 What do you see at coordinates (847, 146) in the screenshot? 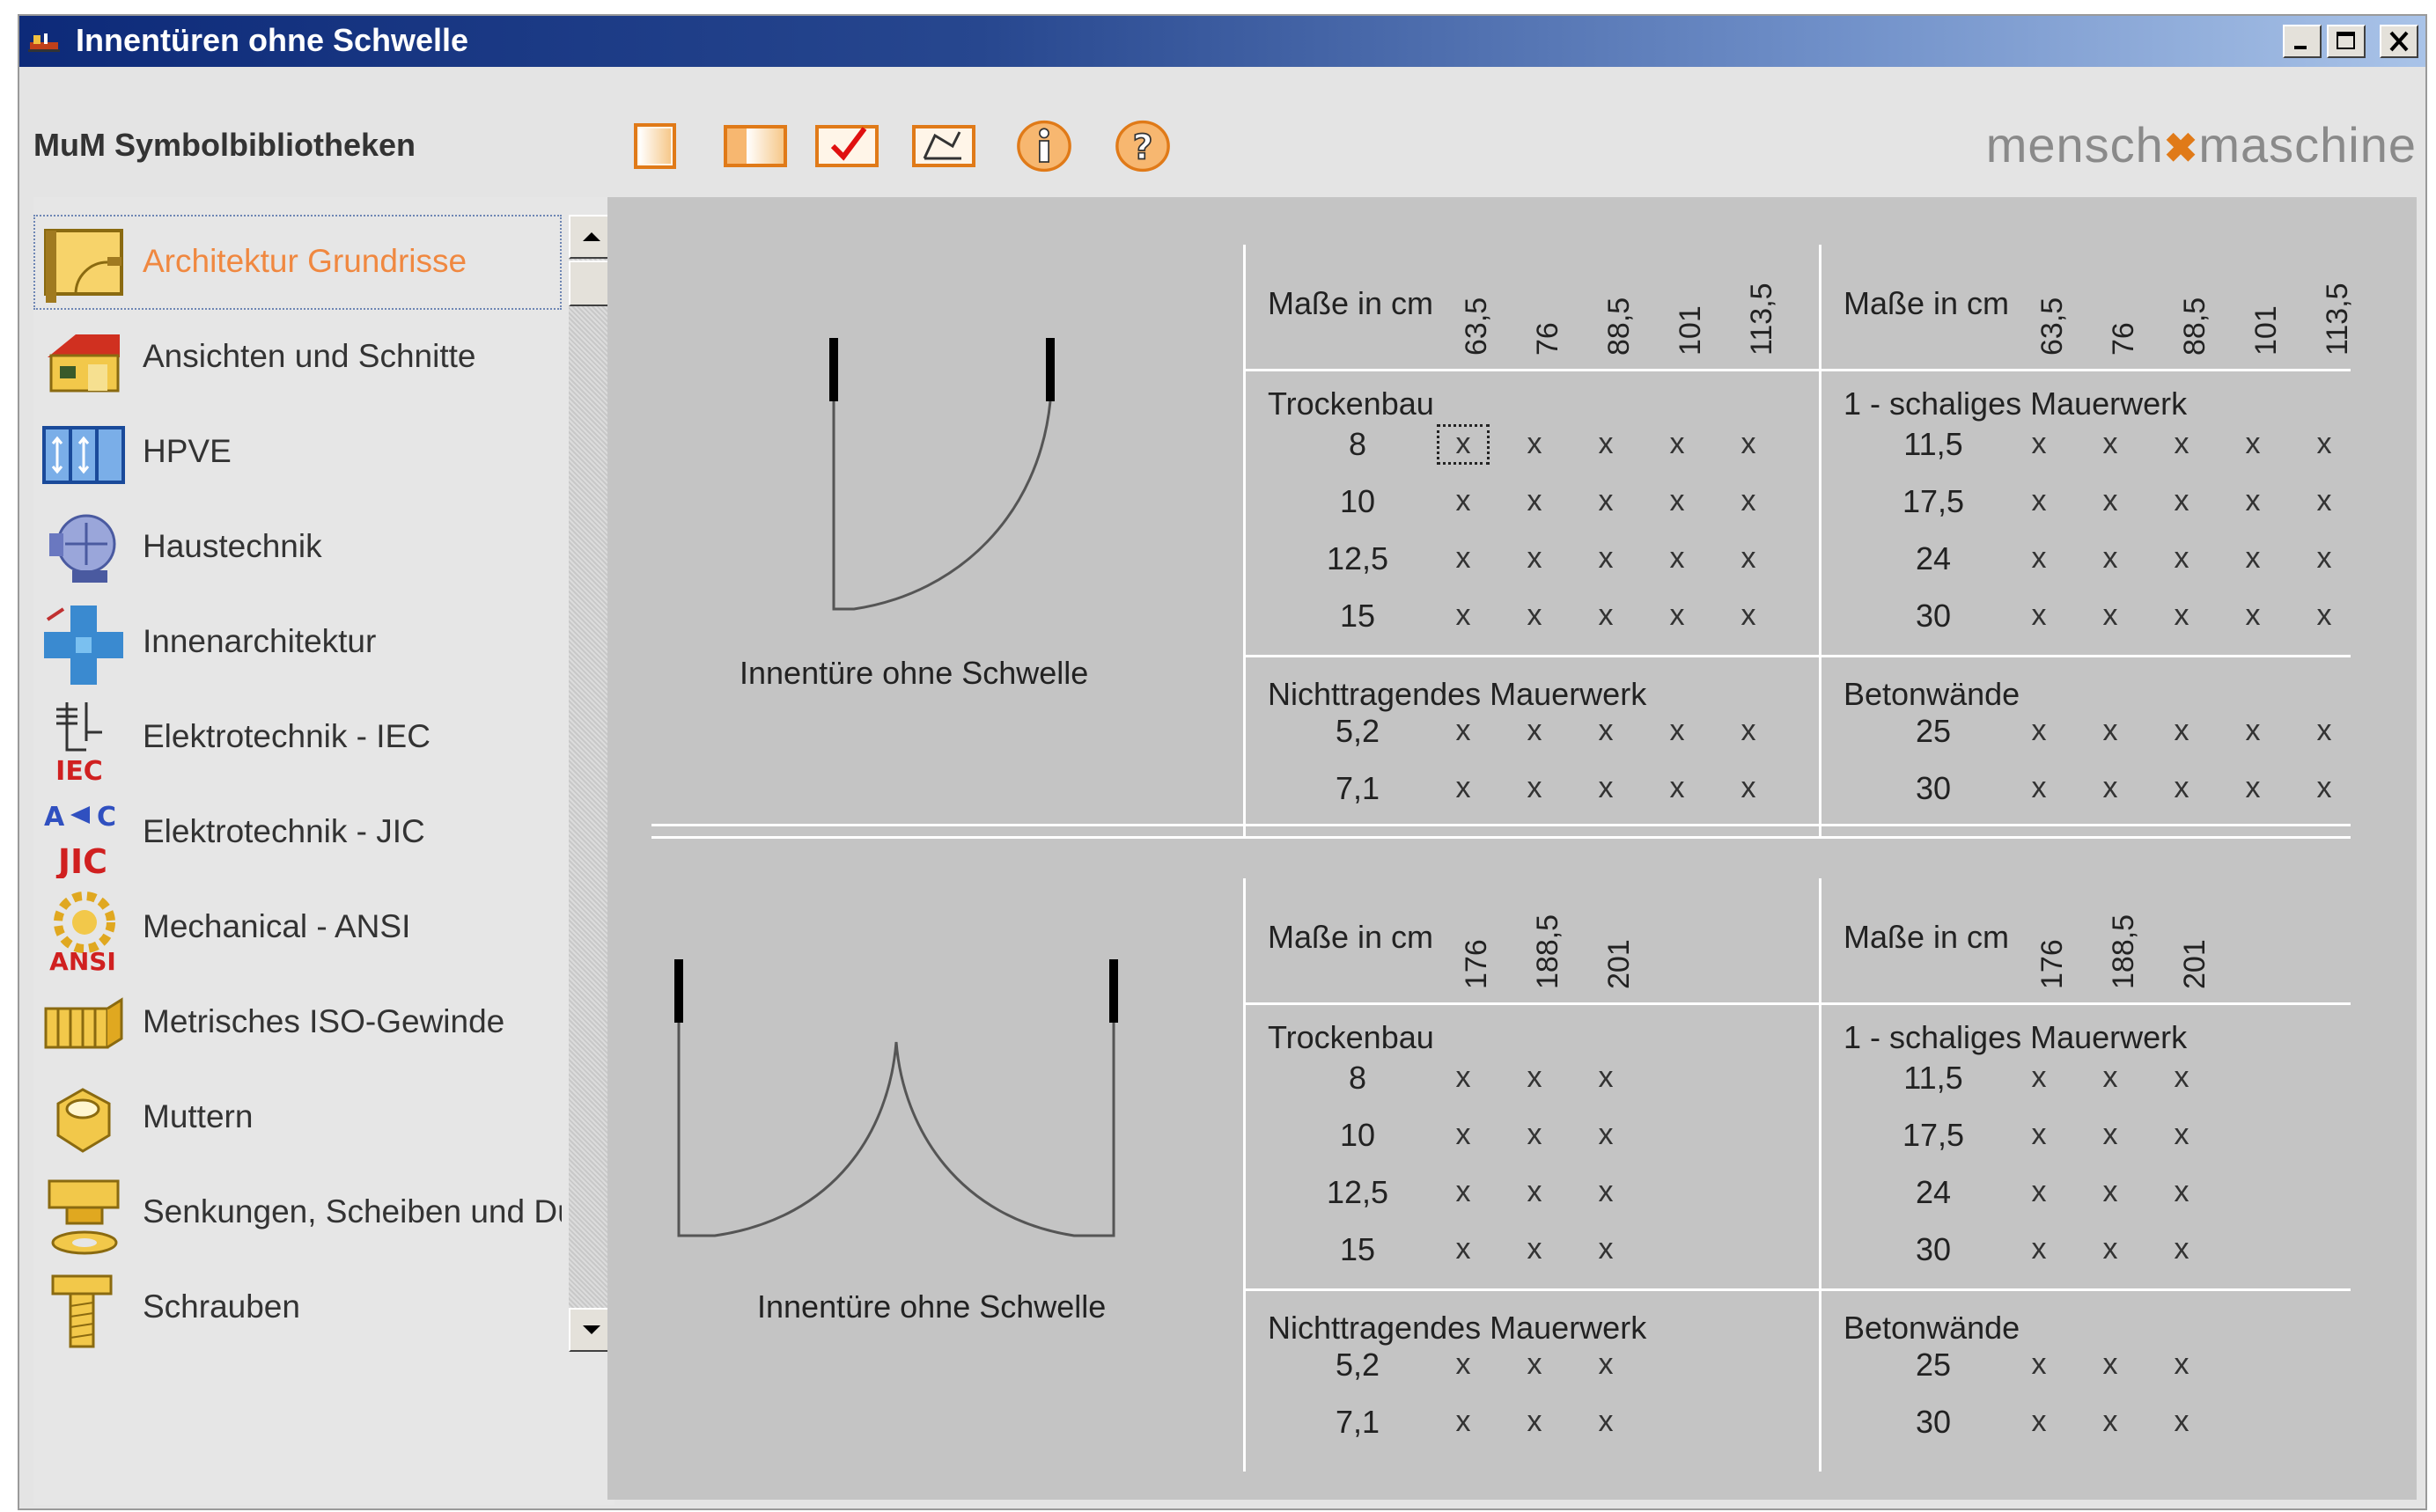
I see `checkmark-icon` at bounding box center [847, 146].